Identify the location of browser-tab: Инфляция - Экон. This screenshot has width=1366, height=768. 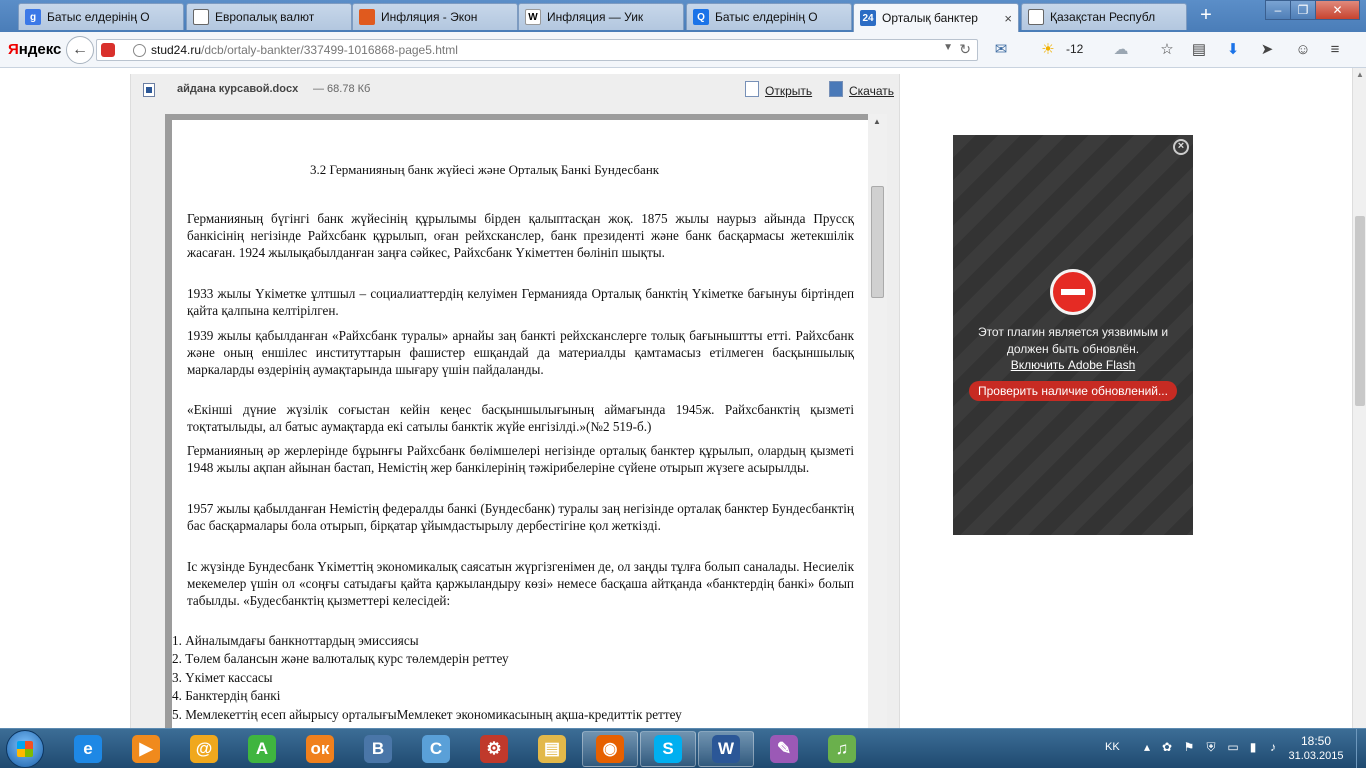
(435, 16).